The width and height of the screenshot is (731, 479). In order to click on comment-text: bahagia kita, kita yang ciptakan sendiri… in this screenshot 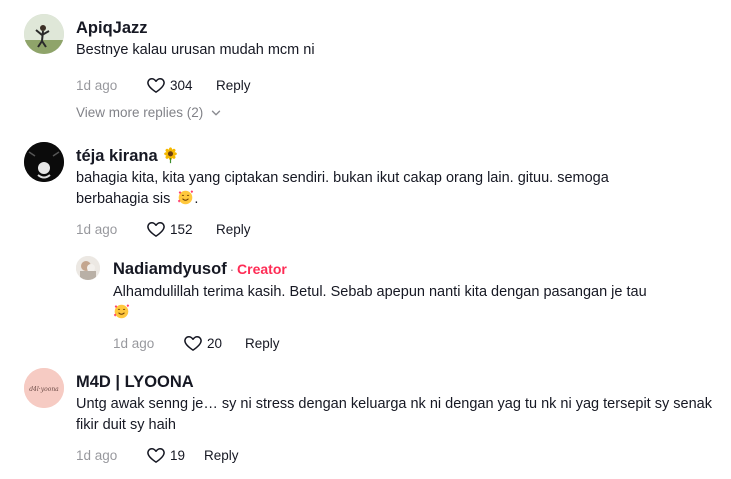, I will do `click(376, 189)`.